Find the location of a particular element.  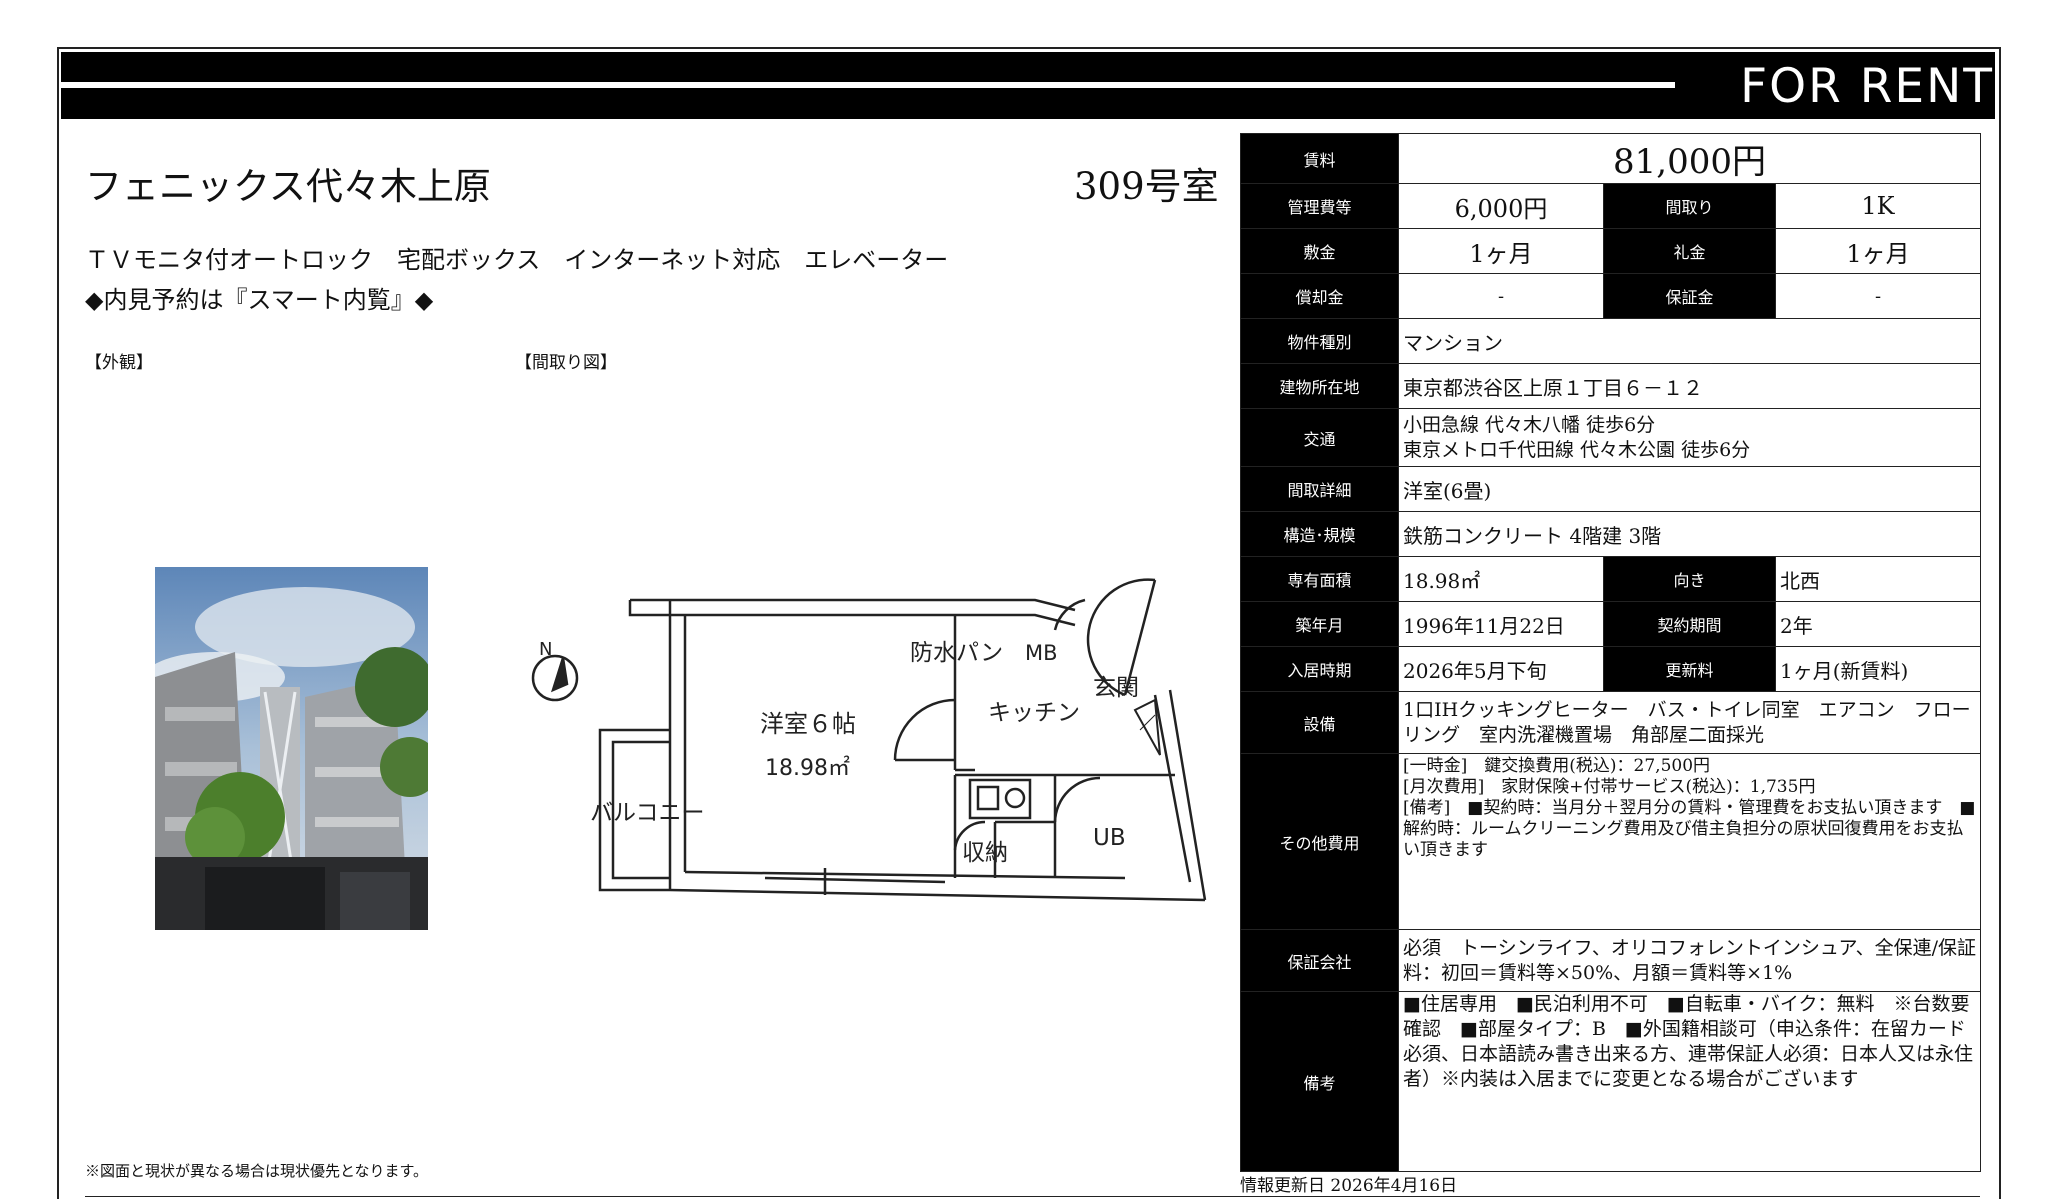

mgmt-fee-value: 6,000円 is located at coordinates (1501, 206).